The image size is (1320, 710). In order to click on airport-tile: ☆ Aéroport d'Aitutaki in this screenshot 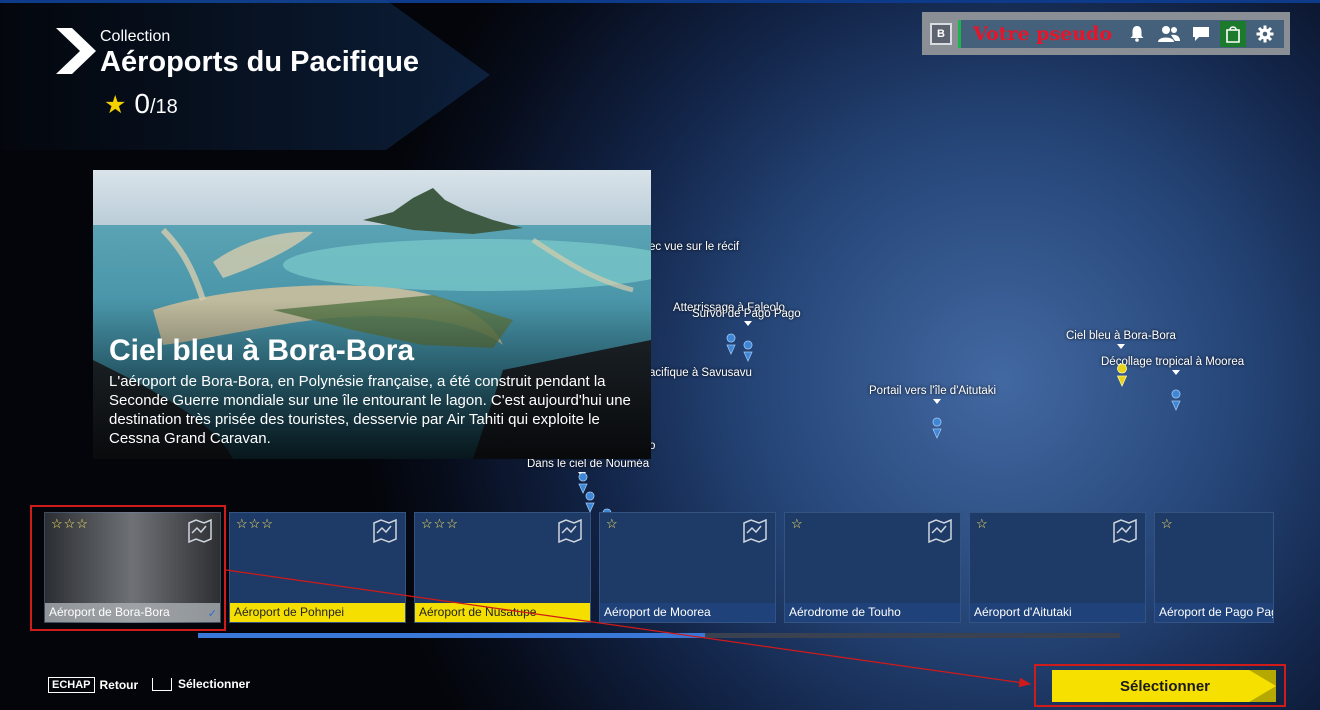, I will do `click(1057, 567)`.